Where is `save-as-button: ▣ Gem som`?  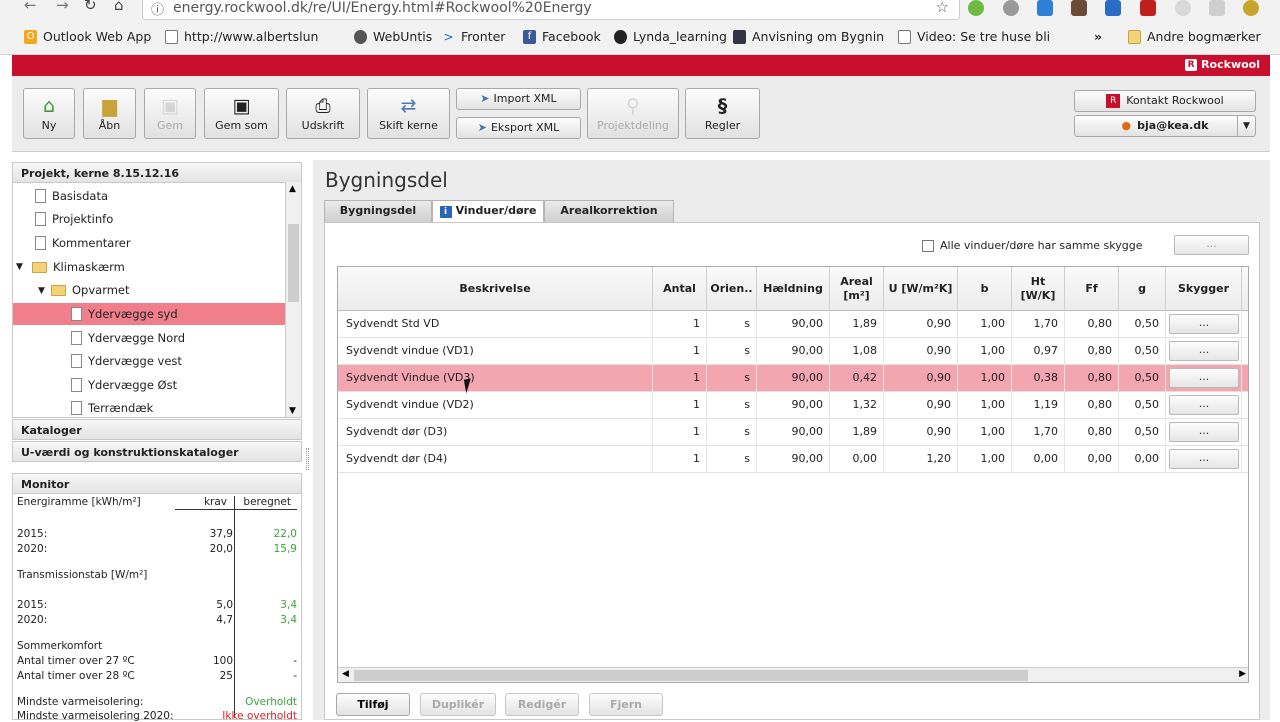 save-as-button: ▣ Gem som is located at coordinates (241, 113).